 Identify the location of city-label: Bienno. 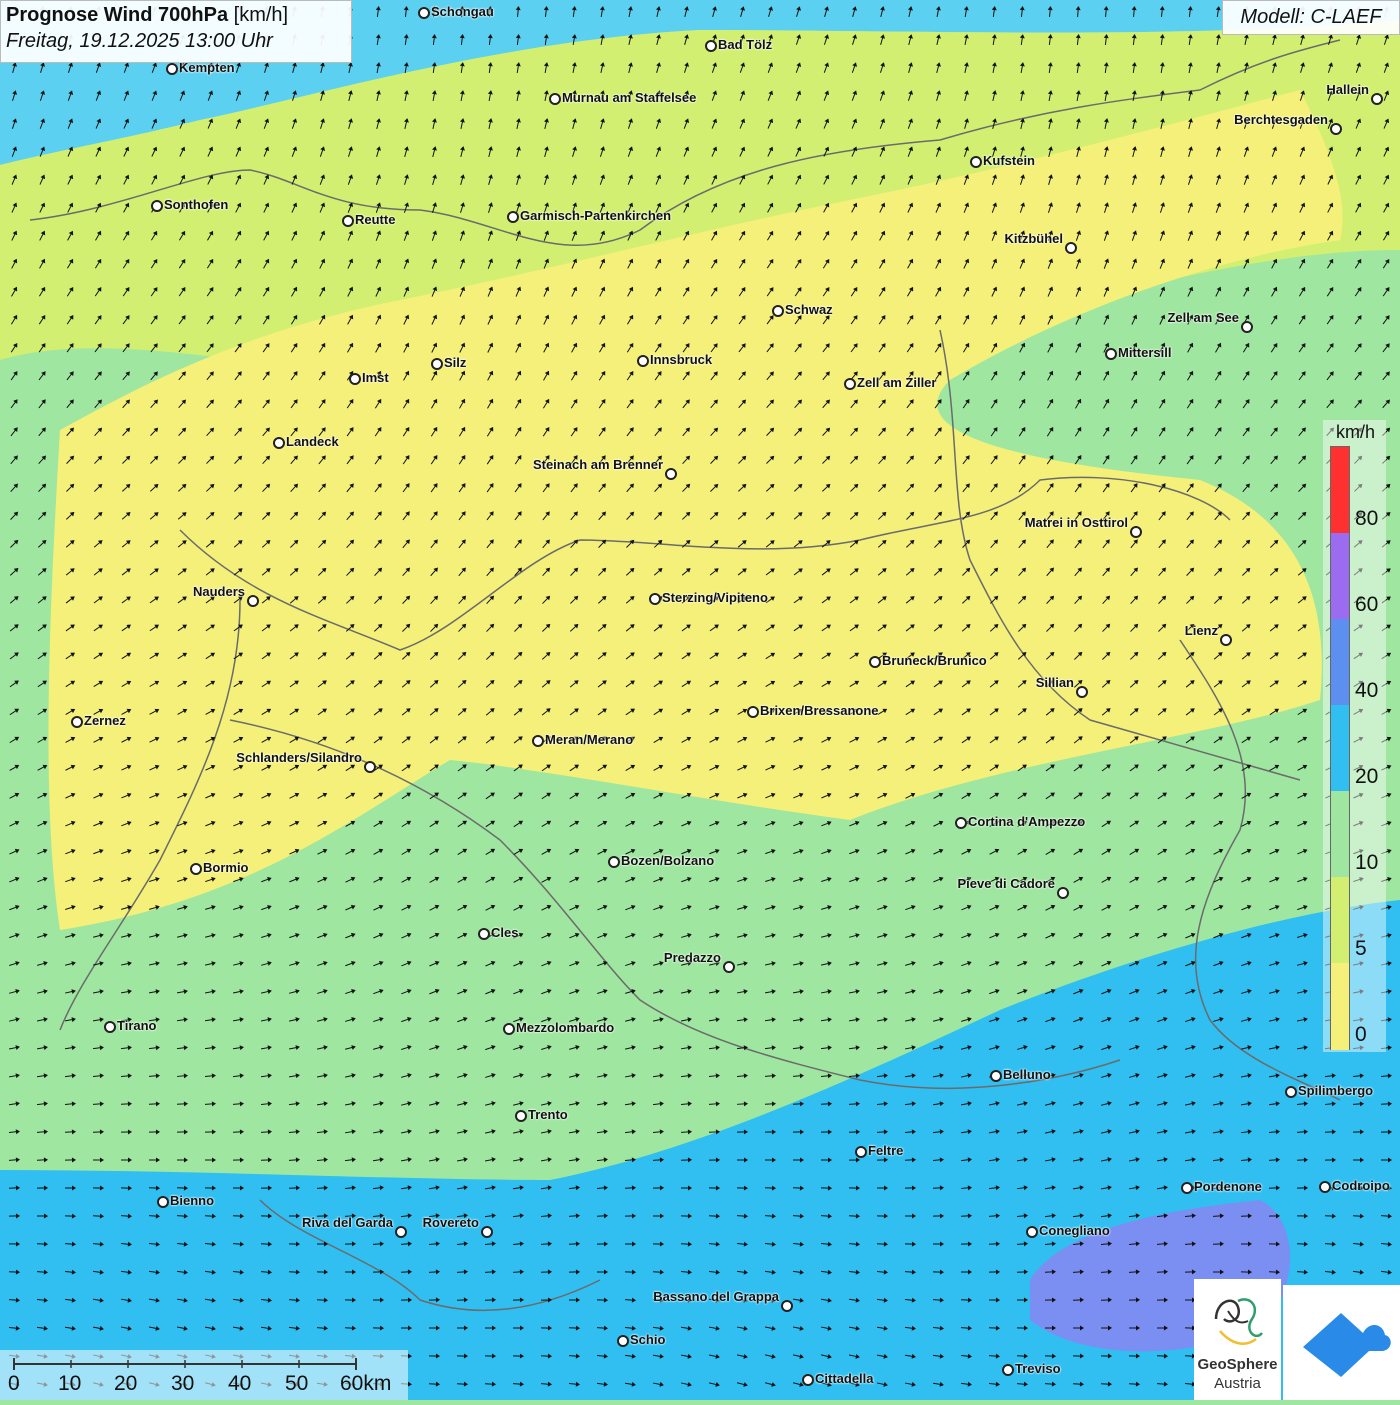
(192, 1200).